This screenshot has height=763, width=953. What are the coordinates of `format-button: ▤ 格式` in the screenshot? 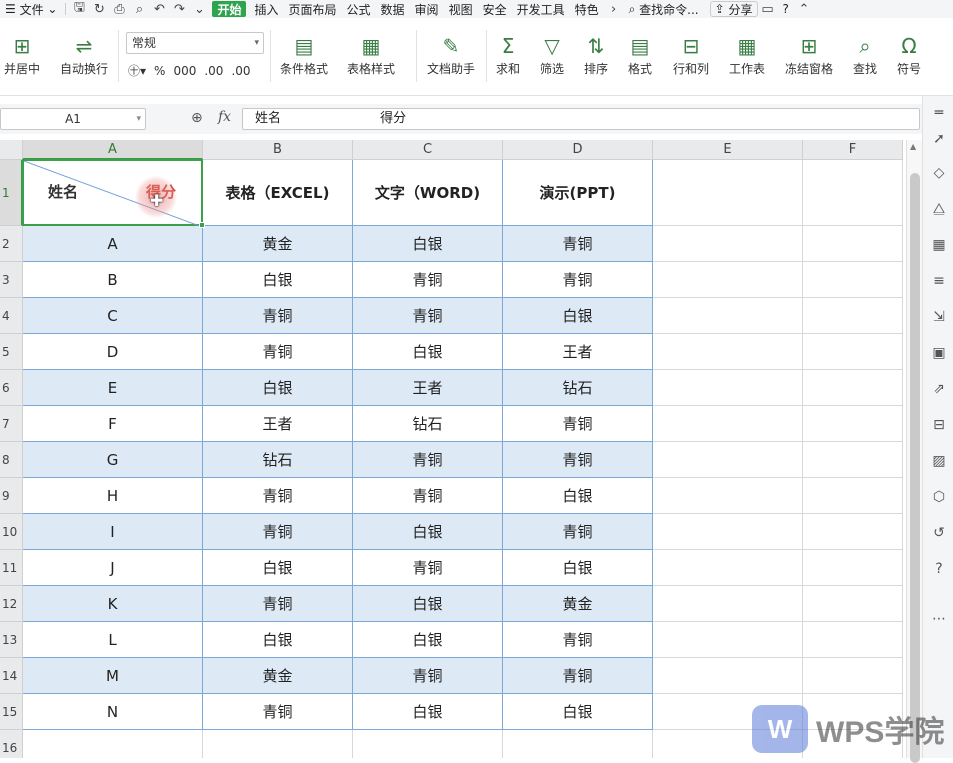 It's located at (640, 54).